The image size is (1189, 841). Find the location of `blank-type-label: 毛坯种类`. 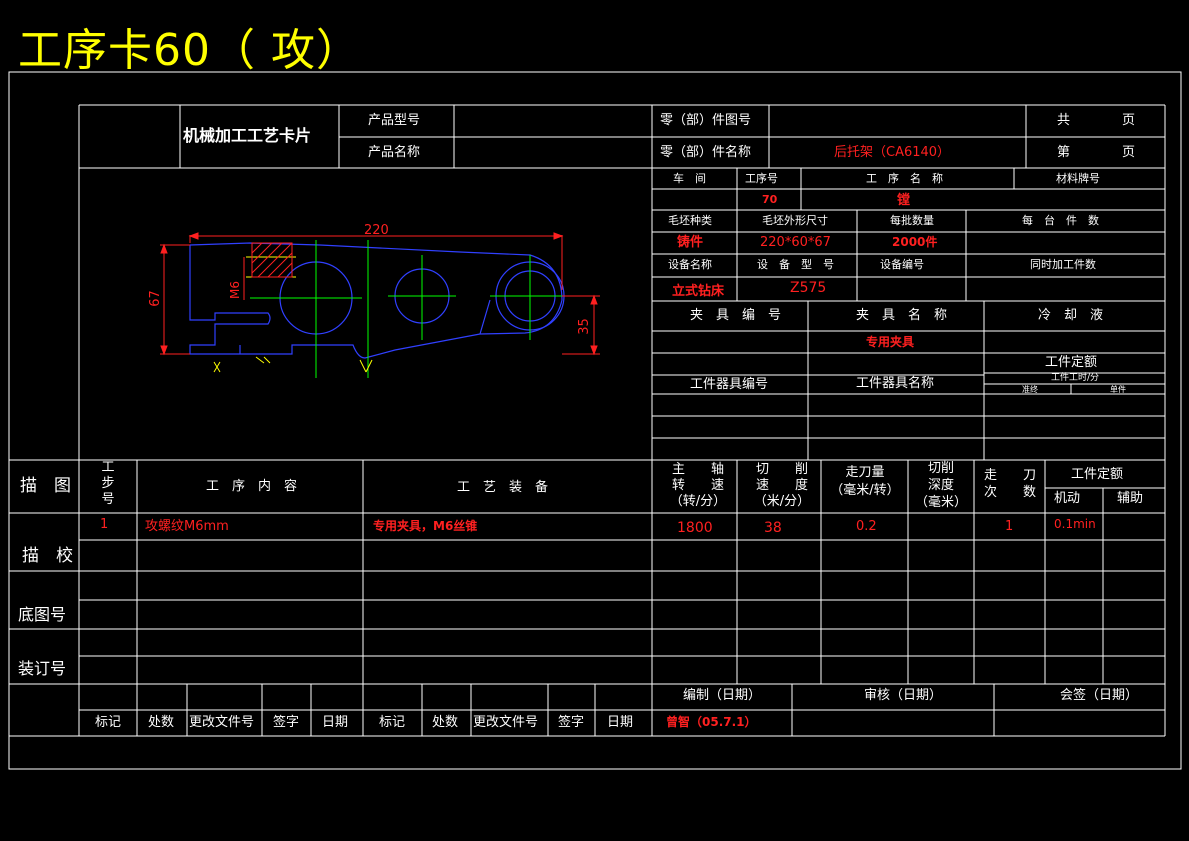

blank-type-label: 毛坯种类 is located at coordinates (690, 220).